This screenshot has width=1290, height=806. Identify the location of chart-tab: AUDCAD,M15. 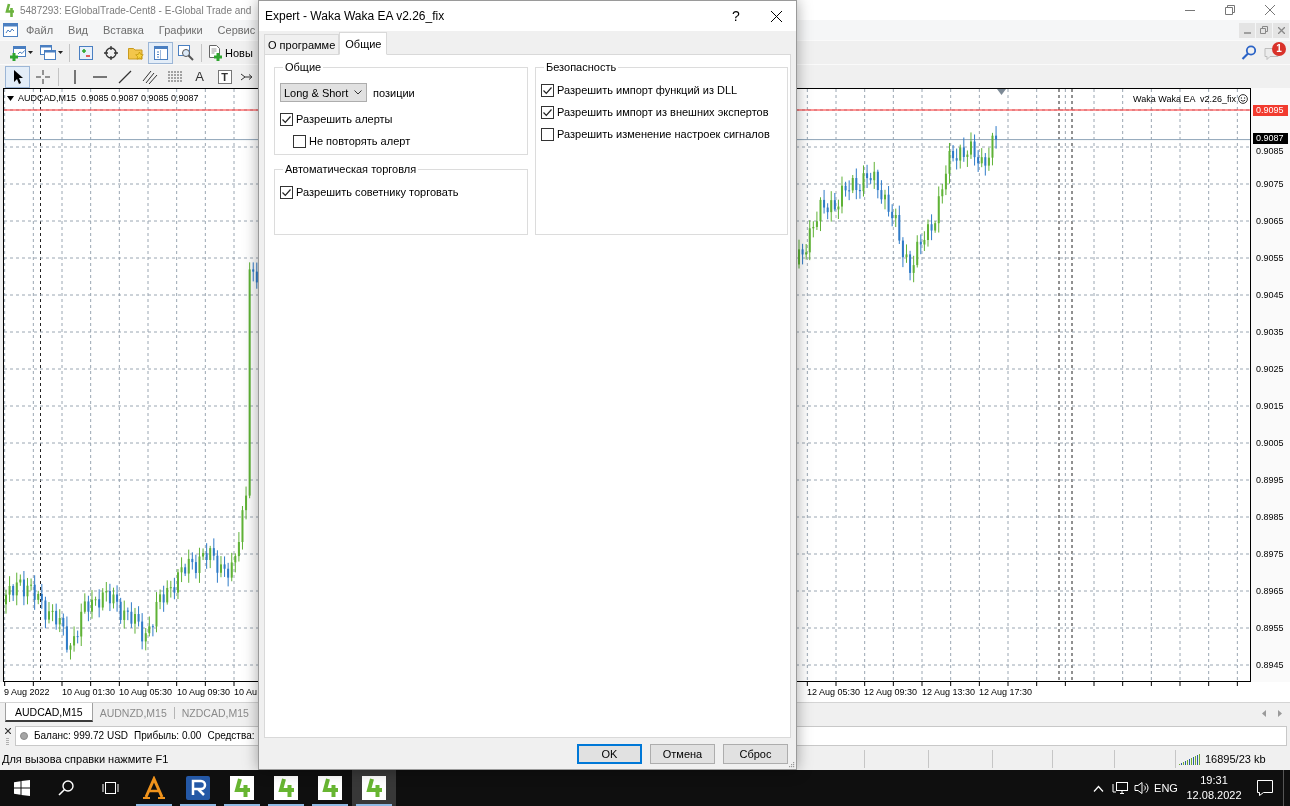
(49, 712).